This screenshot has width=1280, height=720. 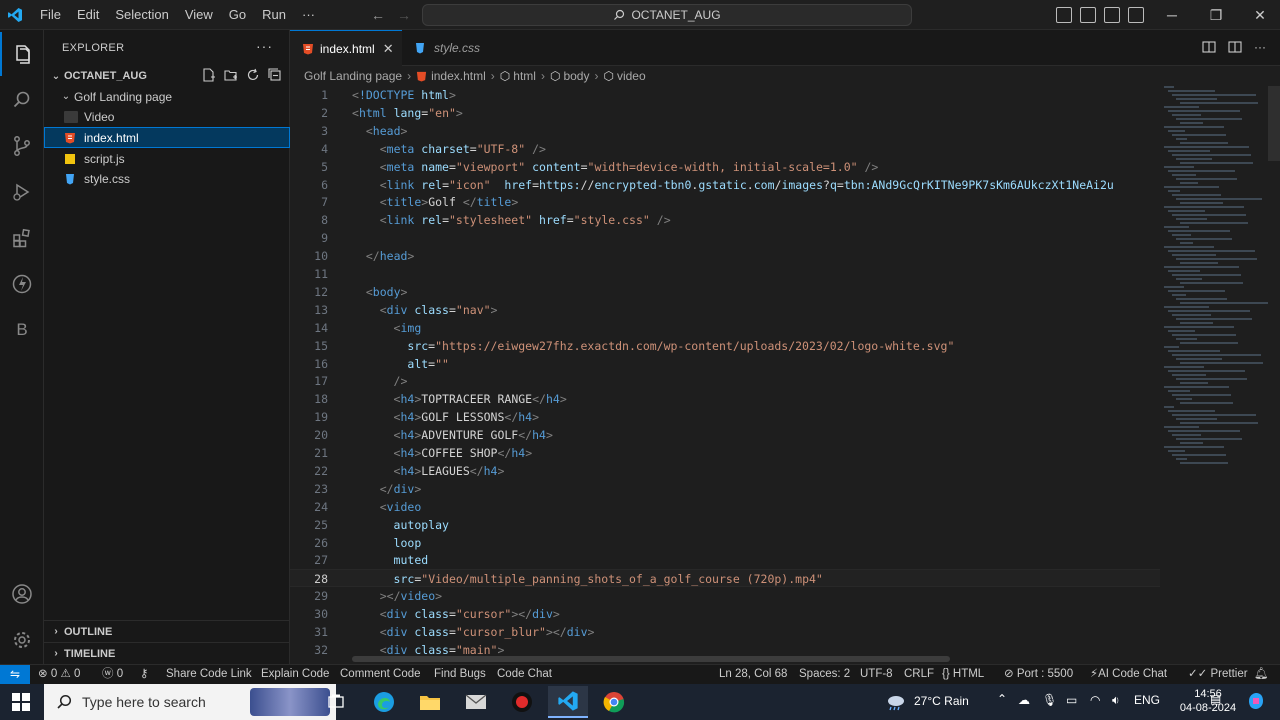 What do you see at coordinates (1002, 699) in the screenshot?
I see `show-hidden-icons-chevron-up-icon: ⌃` at bounding box center [1002, 699].